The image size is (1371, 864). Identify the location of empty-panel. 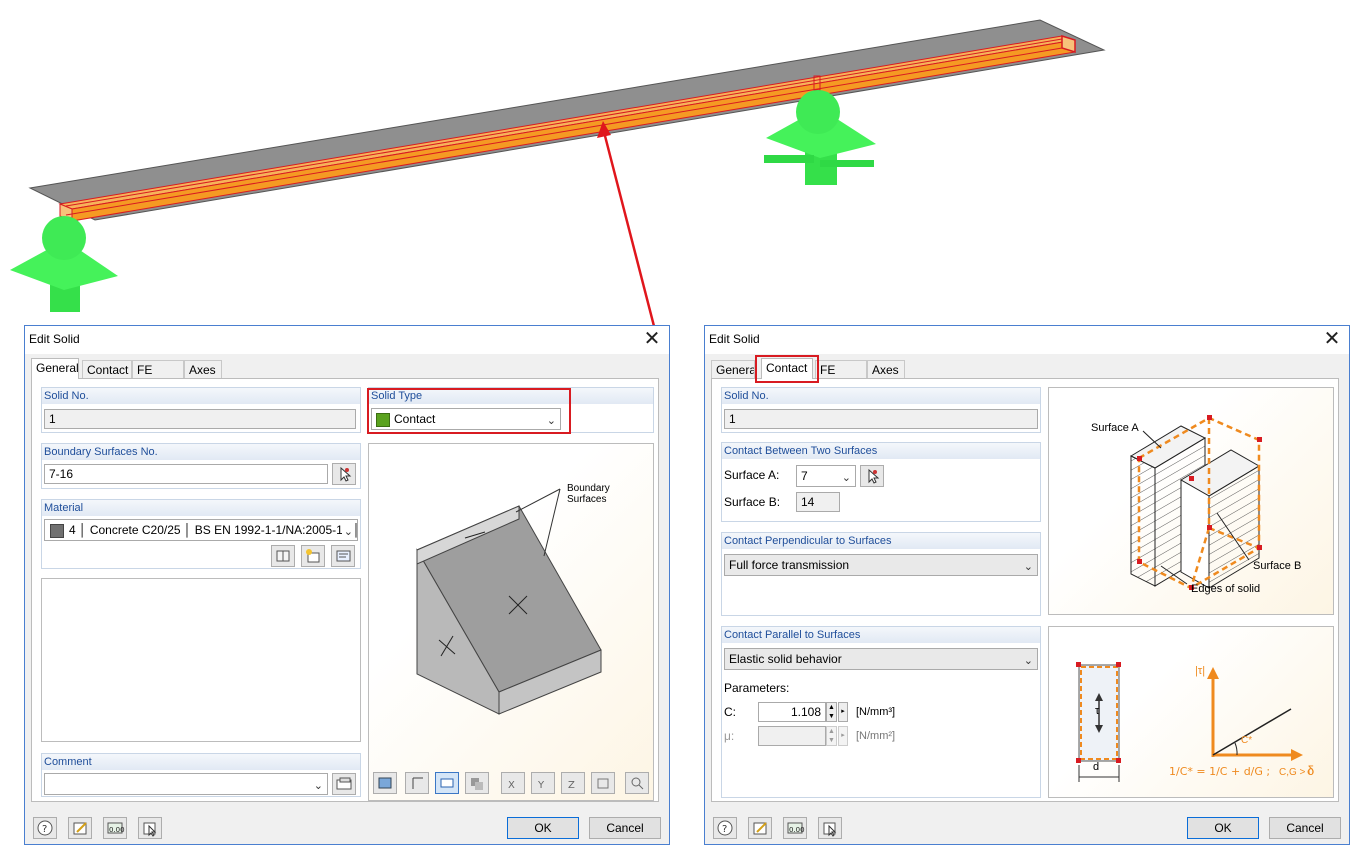
(201, 660).